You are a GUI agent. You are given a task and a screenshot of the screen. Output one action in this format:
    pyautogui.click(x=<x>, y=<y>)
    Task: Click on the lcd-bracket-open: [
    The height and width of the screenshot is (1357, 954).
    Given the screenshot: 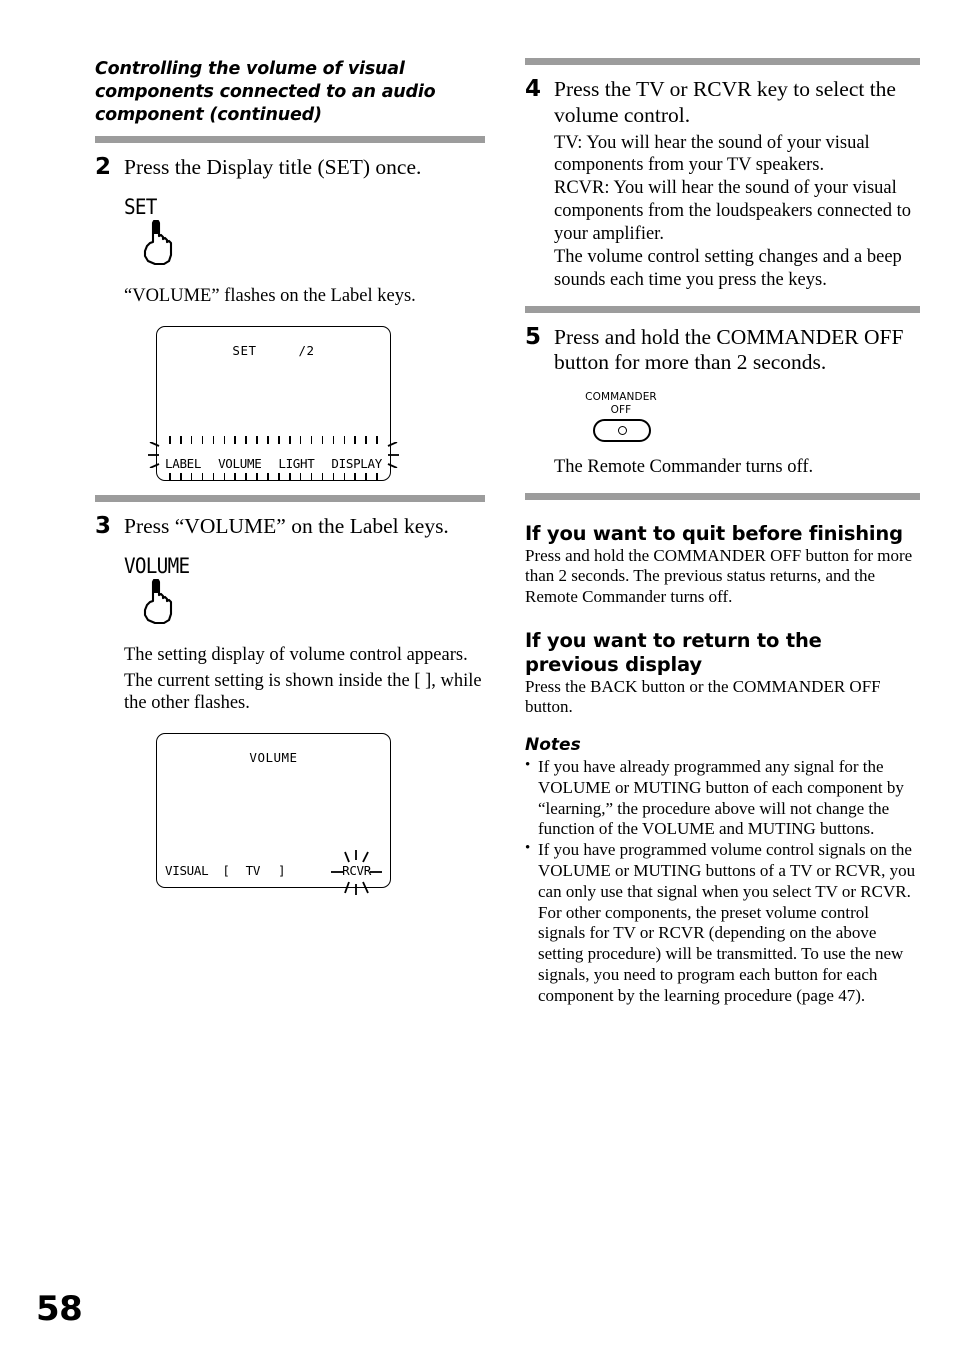 What is the action you would take?
    pyautogui.click(x=226, y=871)
    